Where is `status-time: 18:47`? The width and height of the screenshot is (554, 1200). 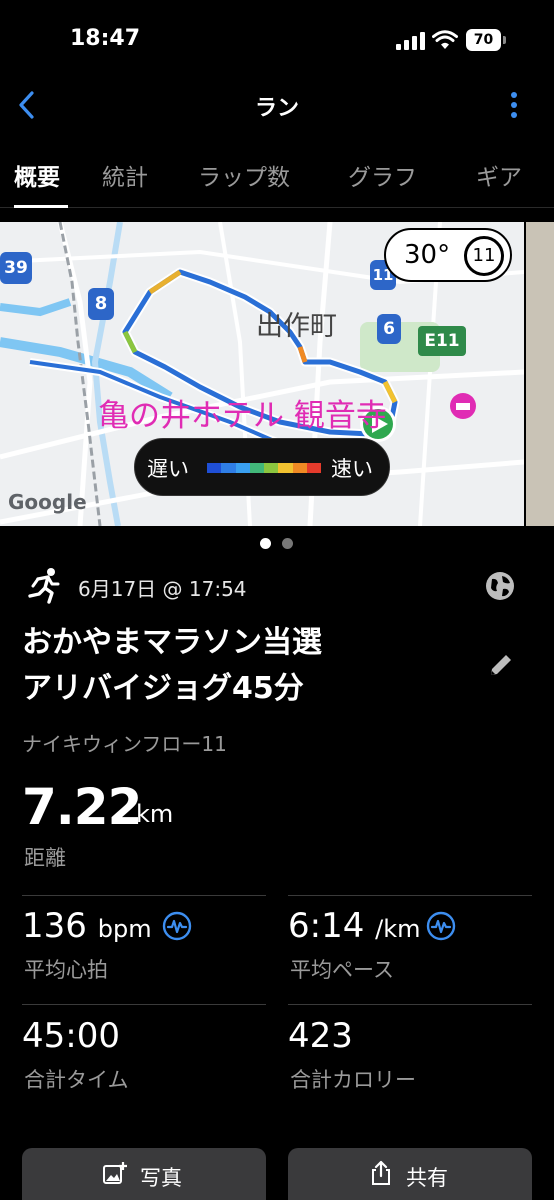 status-time: 18:47 is located at coordinates (105, 38).